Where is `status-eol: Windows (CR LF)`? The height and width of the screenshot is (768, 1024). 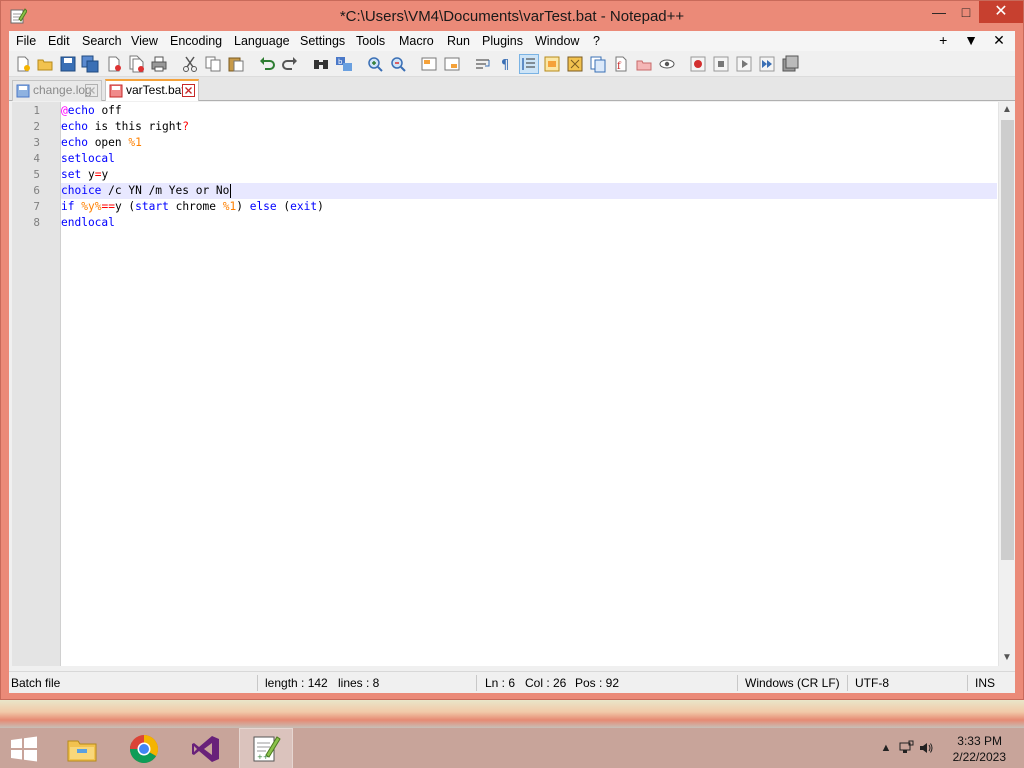
status-eol: Windows (CR LF) is located at coordinates (792, 683).